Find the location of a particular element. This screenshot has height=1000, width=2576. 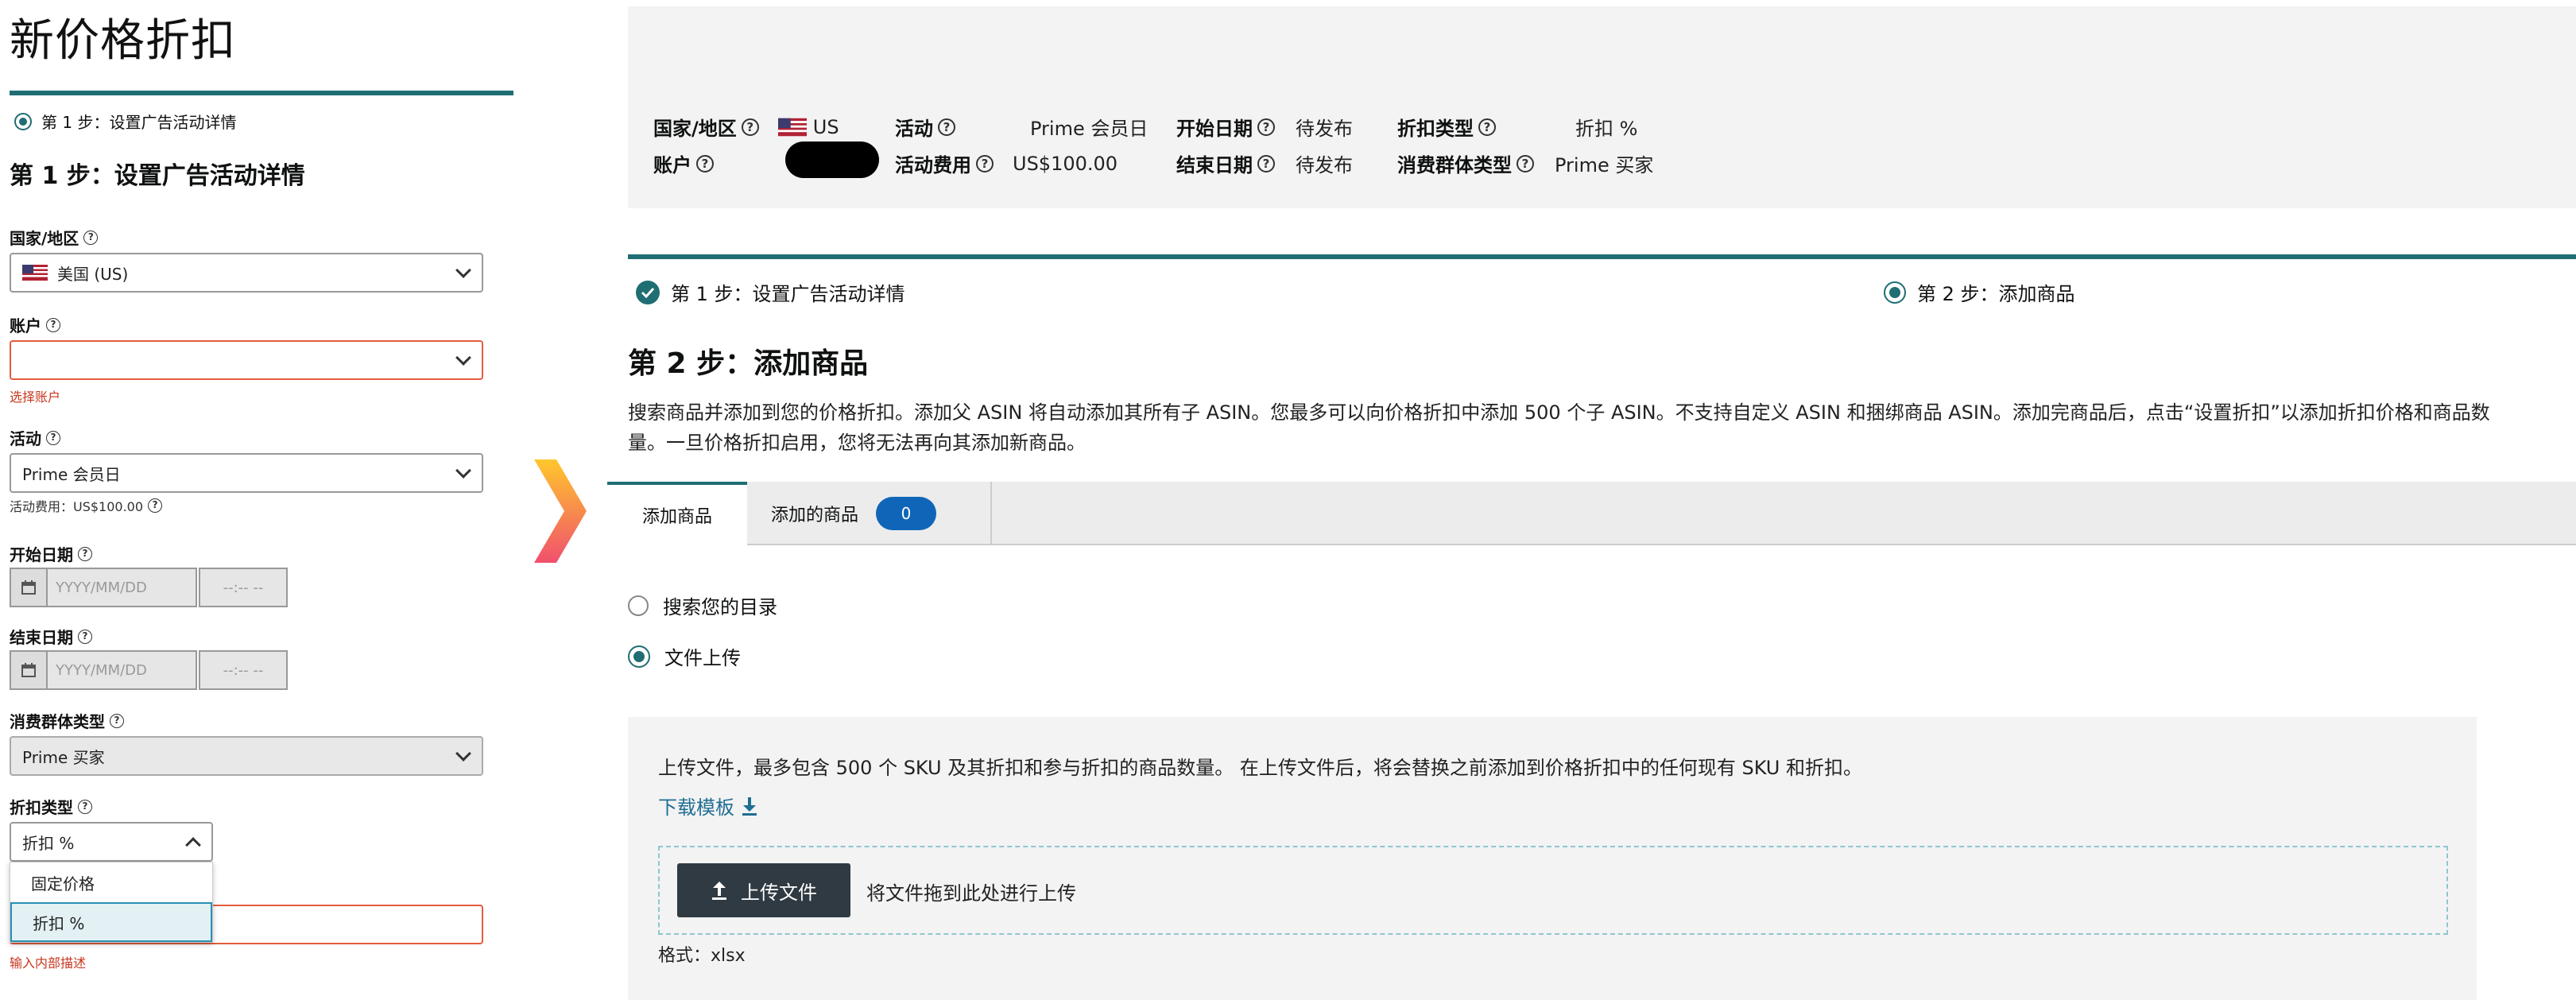

summary-end-date: 结束日期? 待发布 is located at coordinates (1264, 165).